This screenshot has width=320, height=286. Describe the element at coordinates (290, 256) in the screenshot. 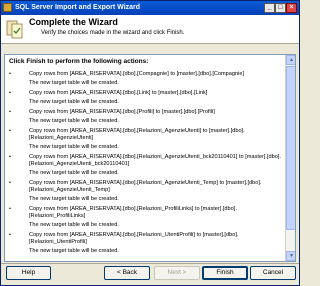

I see `scroll-down-arrow-icon: ▼` at that location.